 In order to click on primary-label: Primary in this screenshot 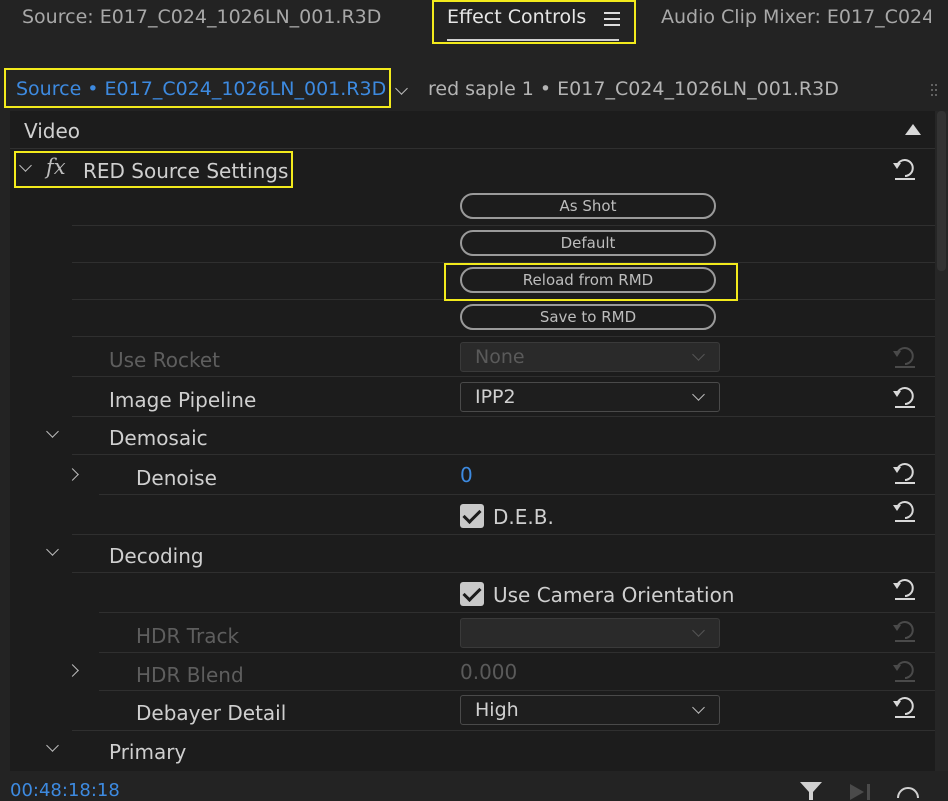, I will do `click(148, 752)`.